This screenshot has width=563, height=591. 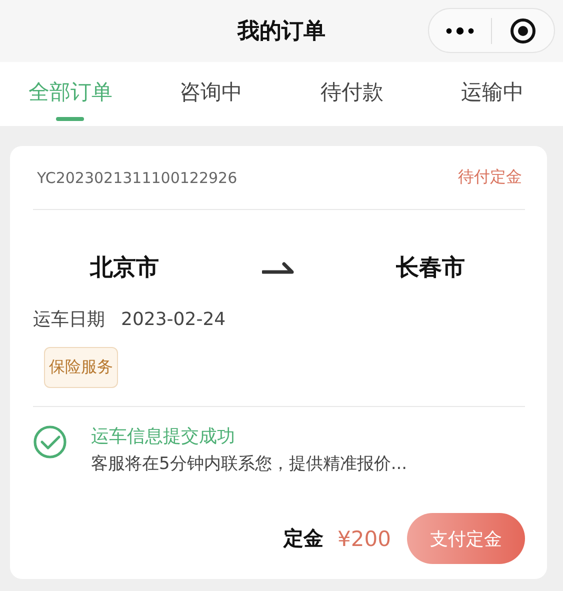 What do you see at coordinates (430, 268) in the screenshot?
I see `destination-city: 长春市` at bounding box center [430, 268].